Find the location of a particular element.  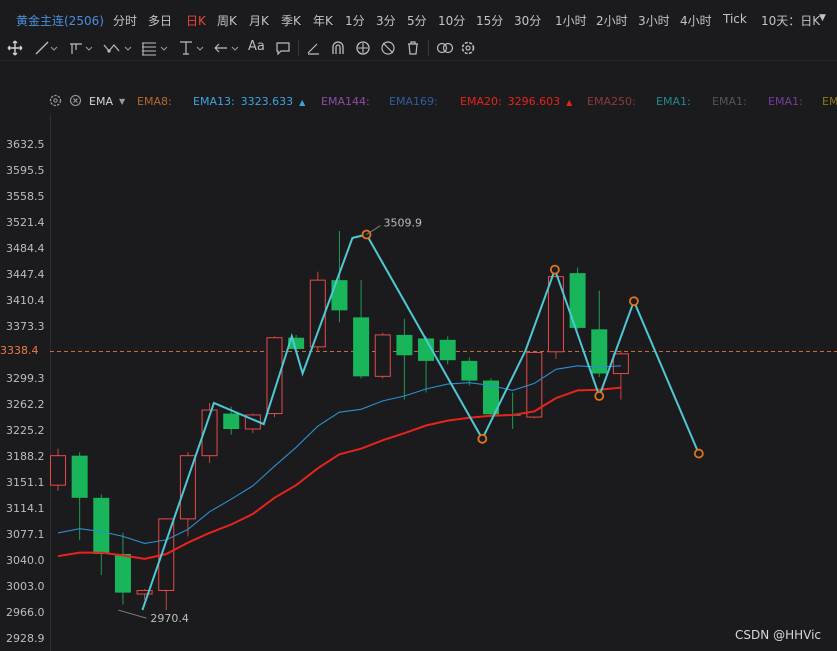

magnet-icon is located at coordinates (341, 48).